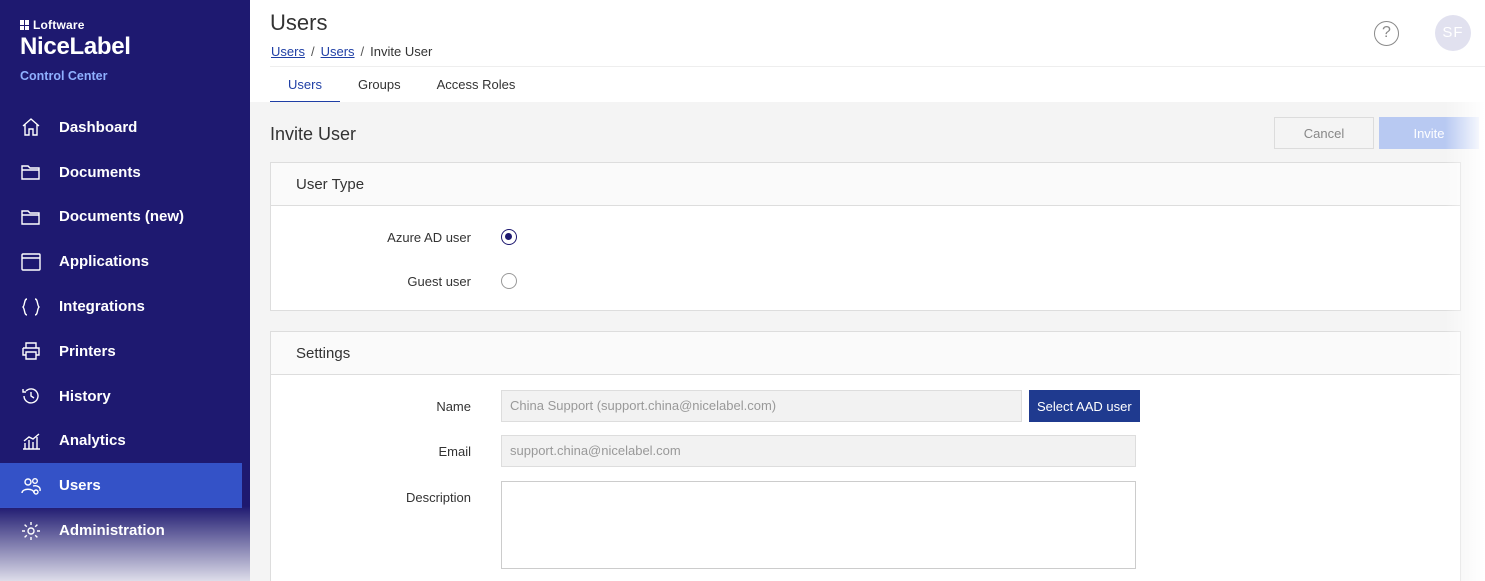  Describe the element at coordinates (98, 127) in the screenshot. I see `sidebar-item-label: Dashboard` at that location.